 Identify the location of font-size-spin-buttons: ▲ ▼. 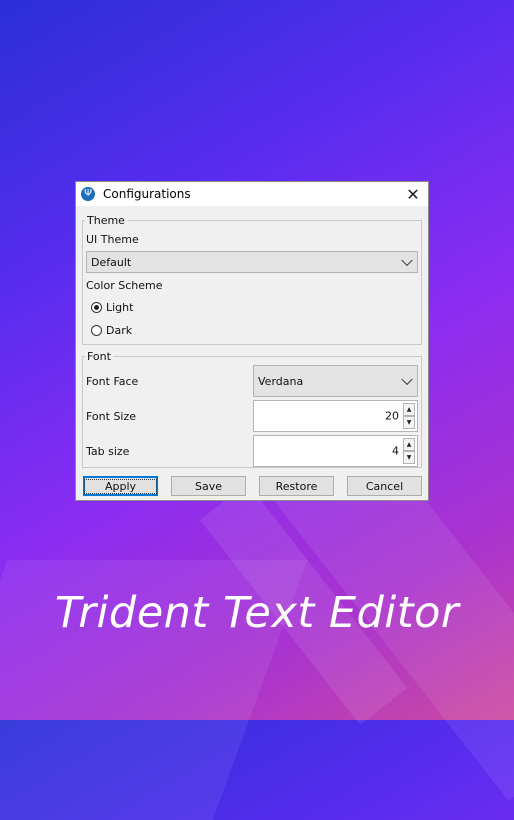
(409, 416).